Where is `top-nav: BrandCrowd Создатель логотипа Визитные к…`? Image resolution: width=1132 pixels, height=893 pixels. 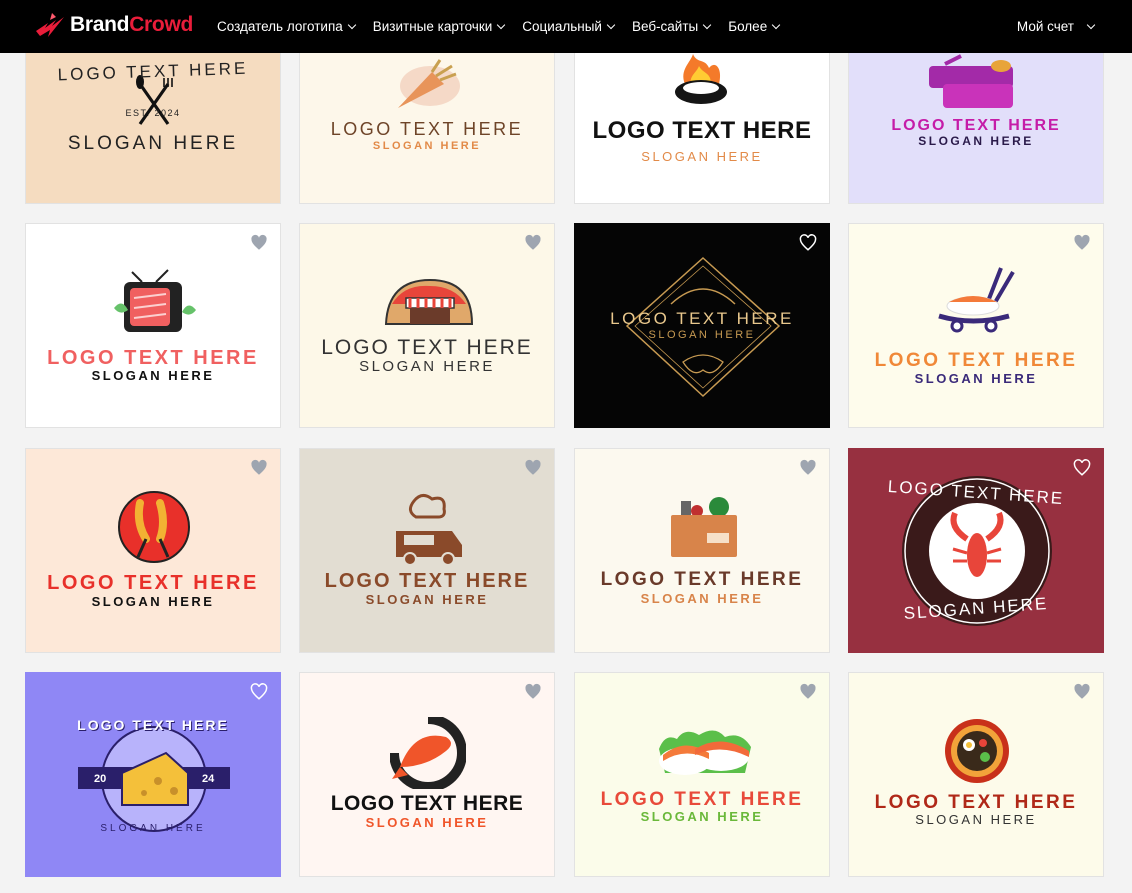
top-nav: BrandCrowd Создатель логотипа Визитные к… is located at coordinates (566, 26).